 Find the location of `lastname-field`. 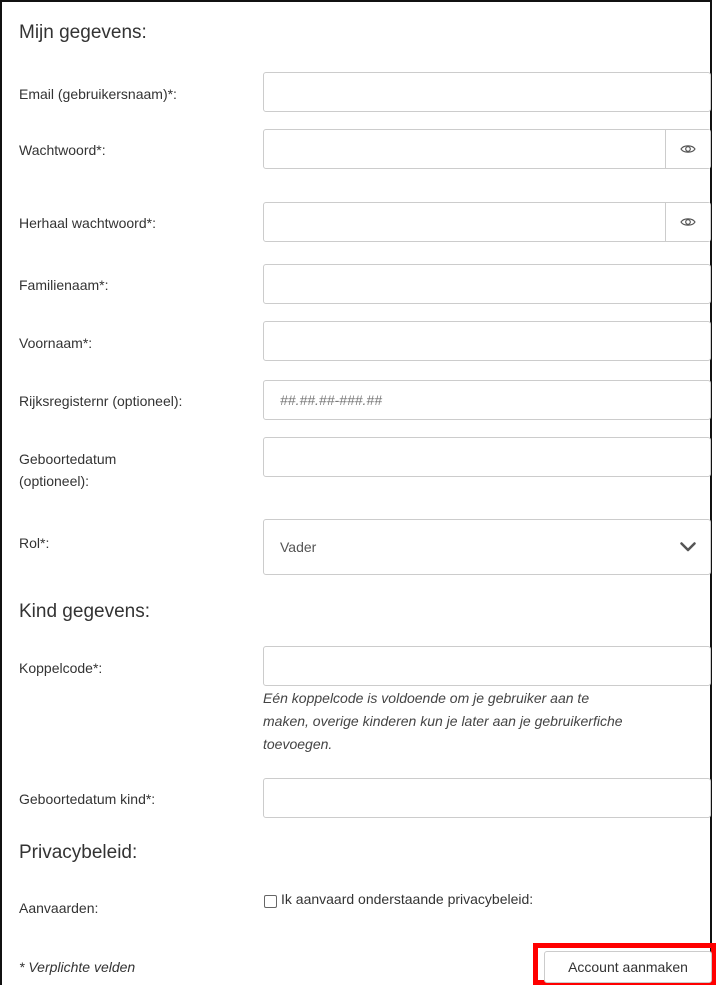

lastname-field is located at coordinates (487, 284).